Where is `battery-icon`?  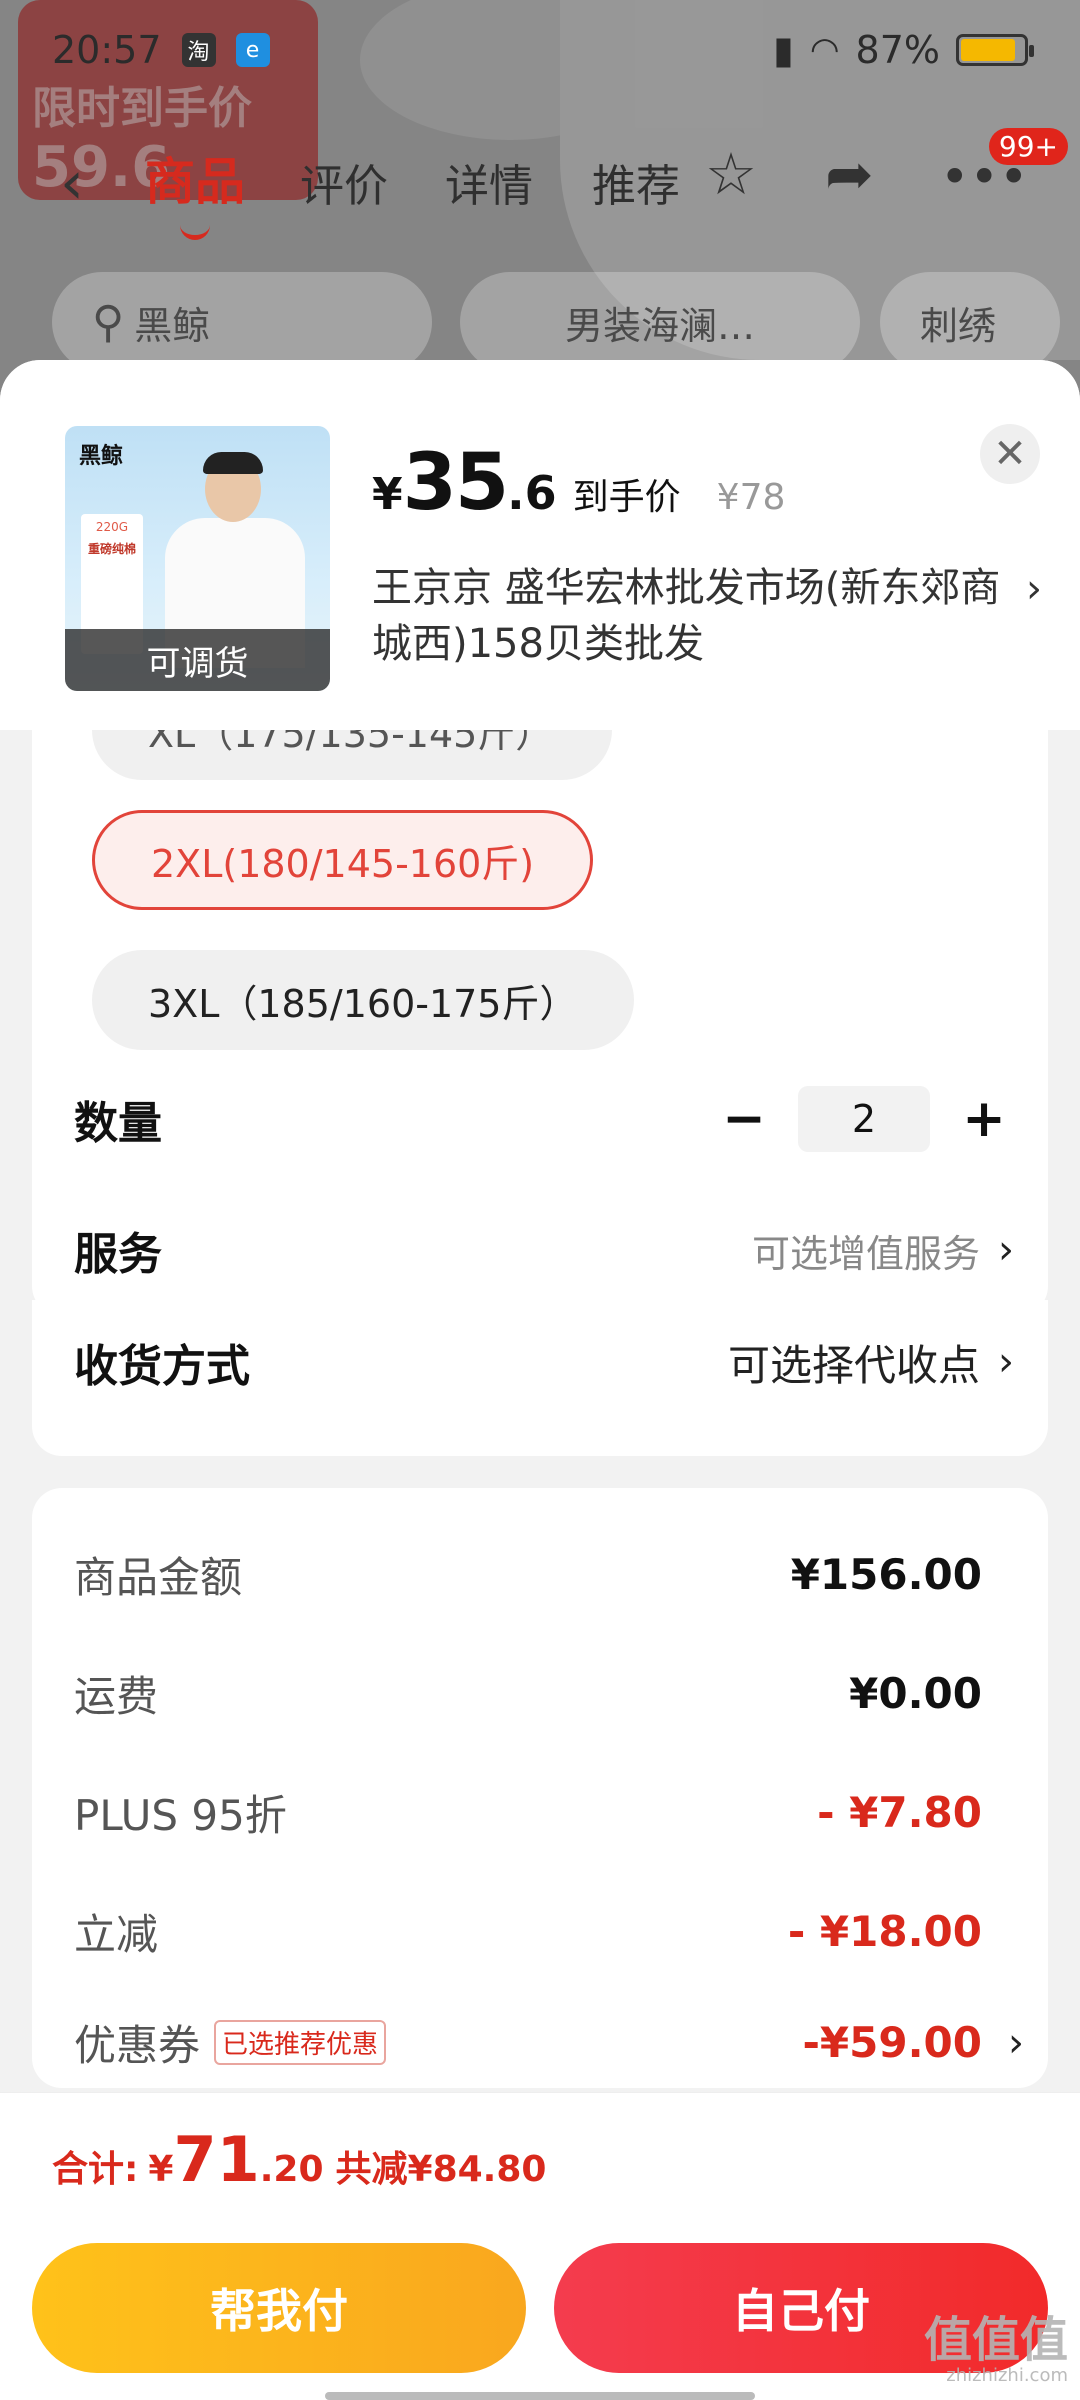
battery-icon is located at coordinates (995, 50).